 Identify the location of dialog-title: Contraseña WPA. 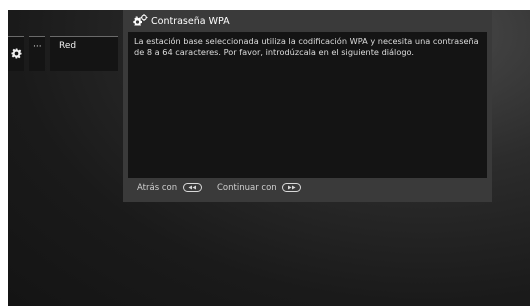
(190, 21).